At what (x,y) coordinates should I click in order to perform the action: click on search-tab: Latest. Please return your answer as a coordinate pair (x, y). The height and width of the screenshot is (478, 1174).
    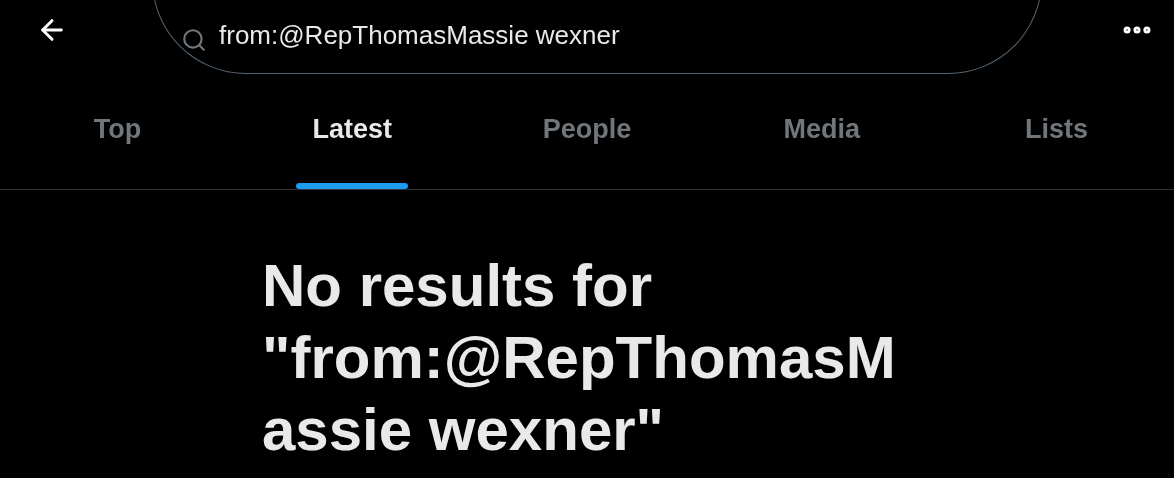
    Looking at the image, I should click on (352, 131).